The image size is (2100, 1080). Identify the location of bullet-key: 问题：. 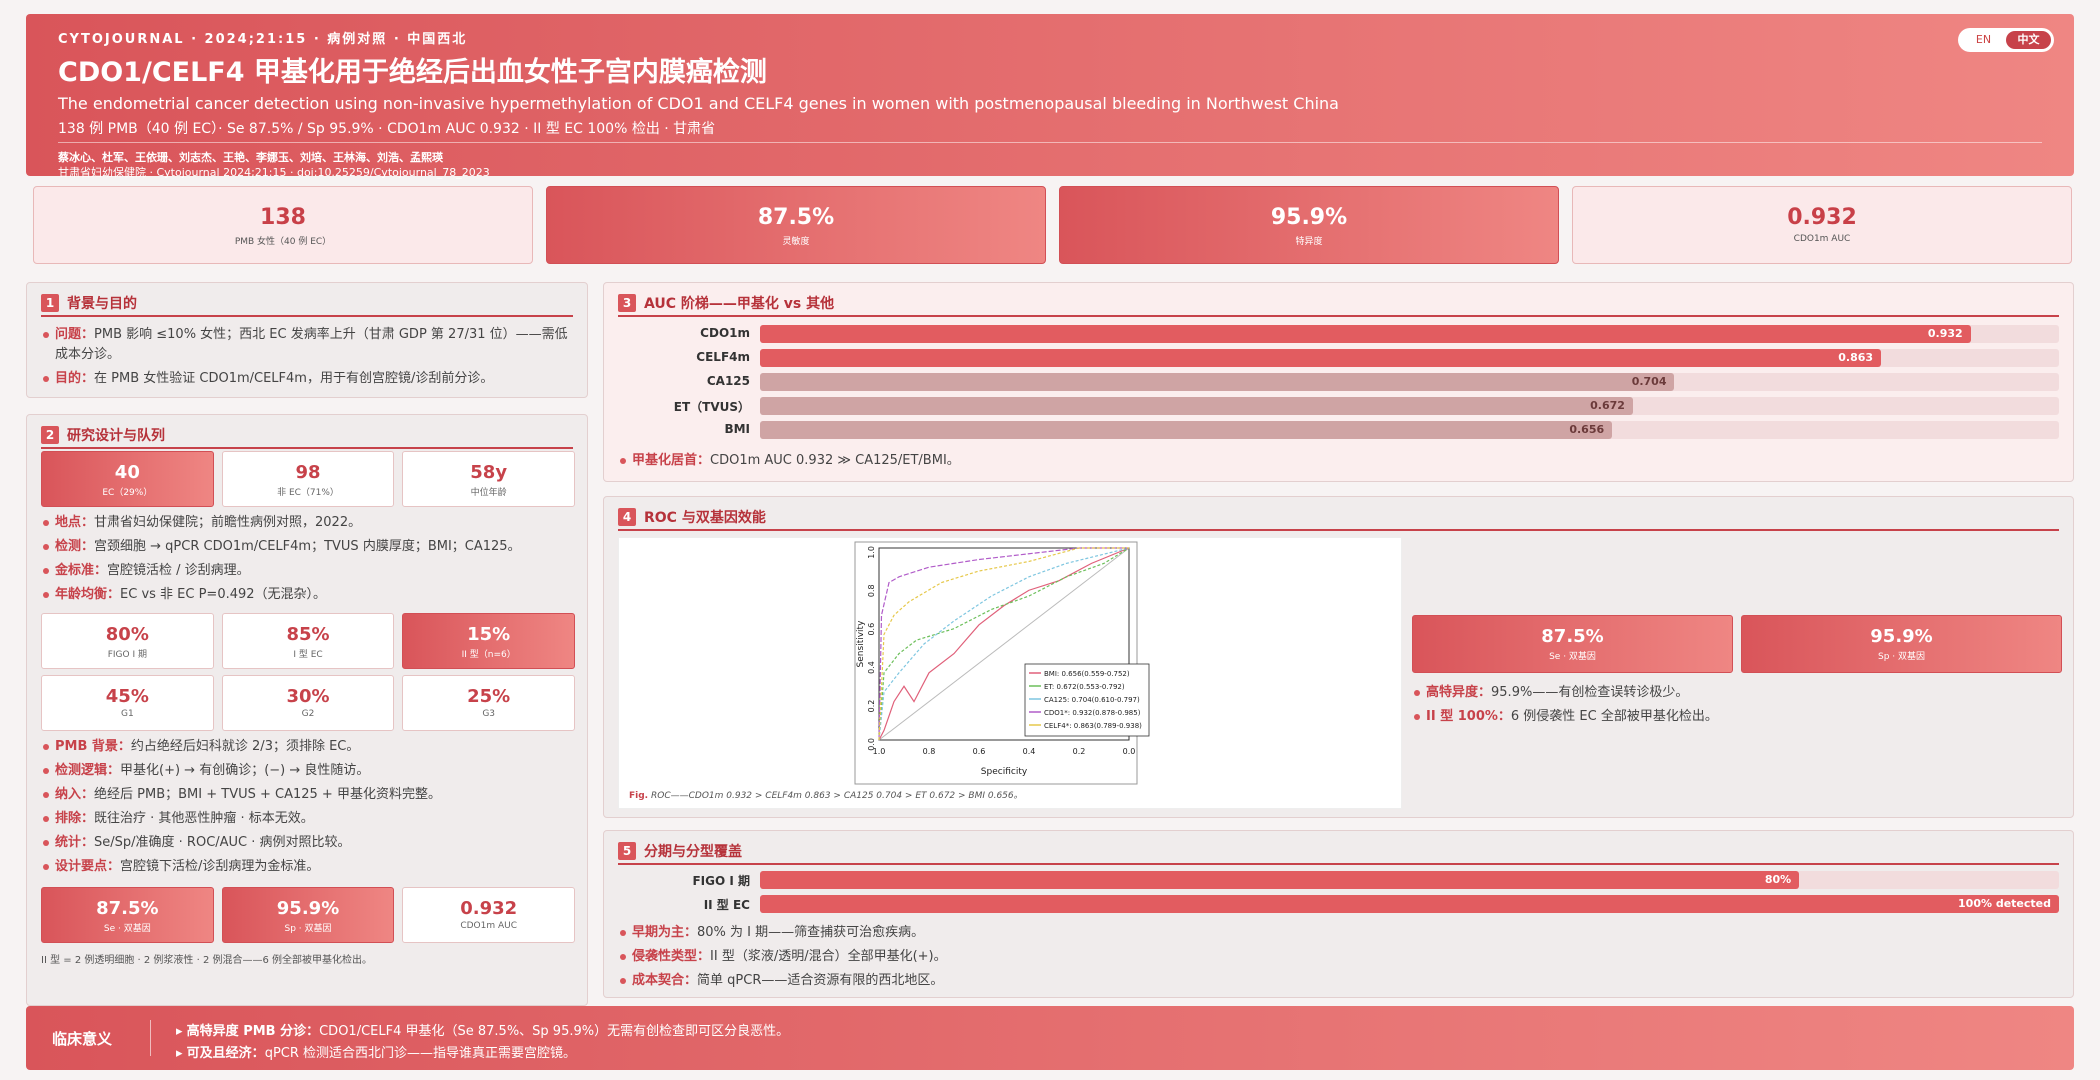
(75, 334).